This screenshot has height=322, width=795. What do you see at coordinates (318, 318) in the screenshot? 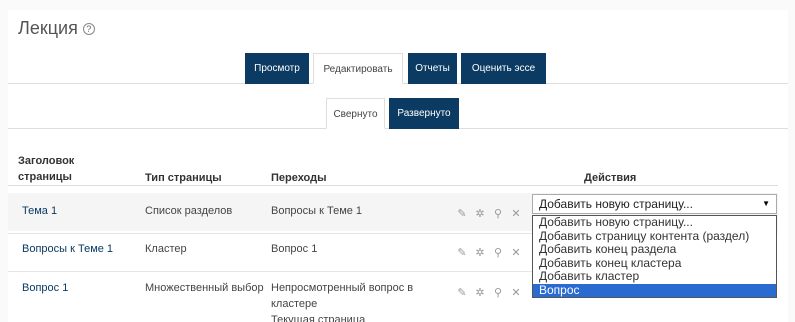
I see `transitions-cell: Текущая страница` at bounding box center [318, 318].